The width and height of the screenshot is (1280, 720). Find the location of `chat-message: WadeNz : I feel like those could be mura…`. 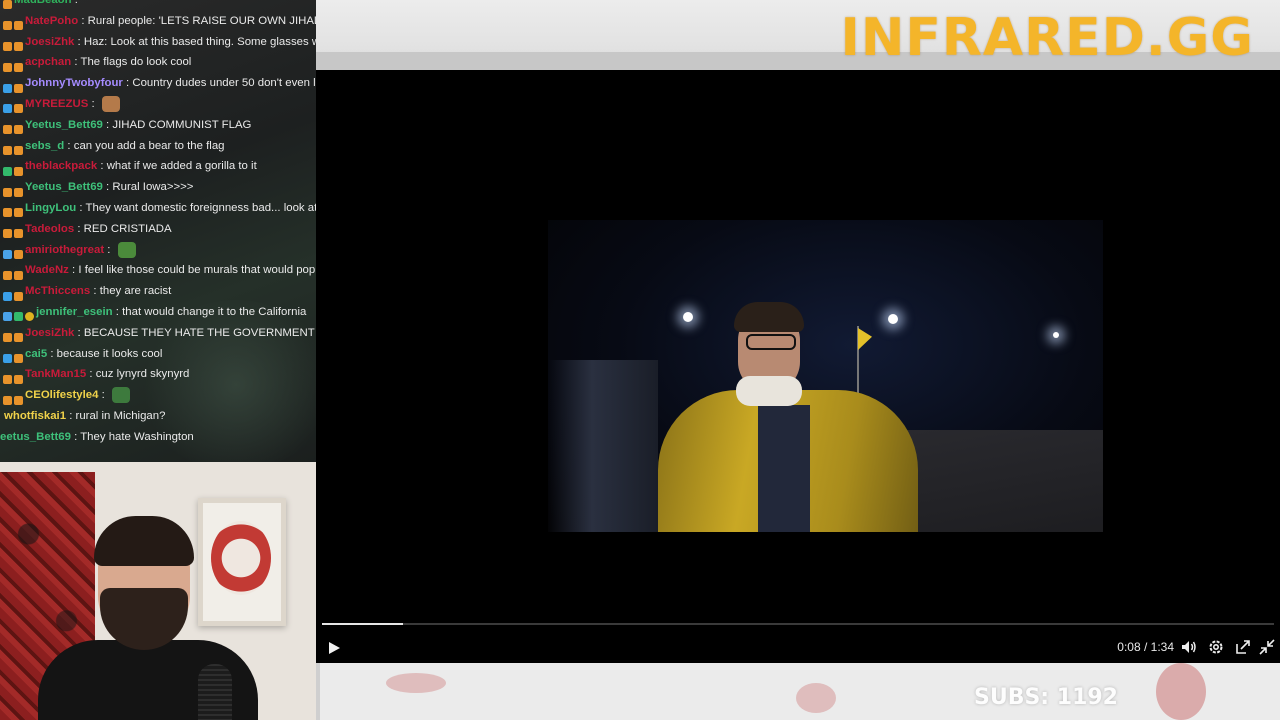

chat-message: WadeNz : I feel like those could be mura… is located at coordinates (158, 270).